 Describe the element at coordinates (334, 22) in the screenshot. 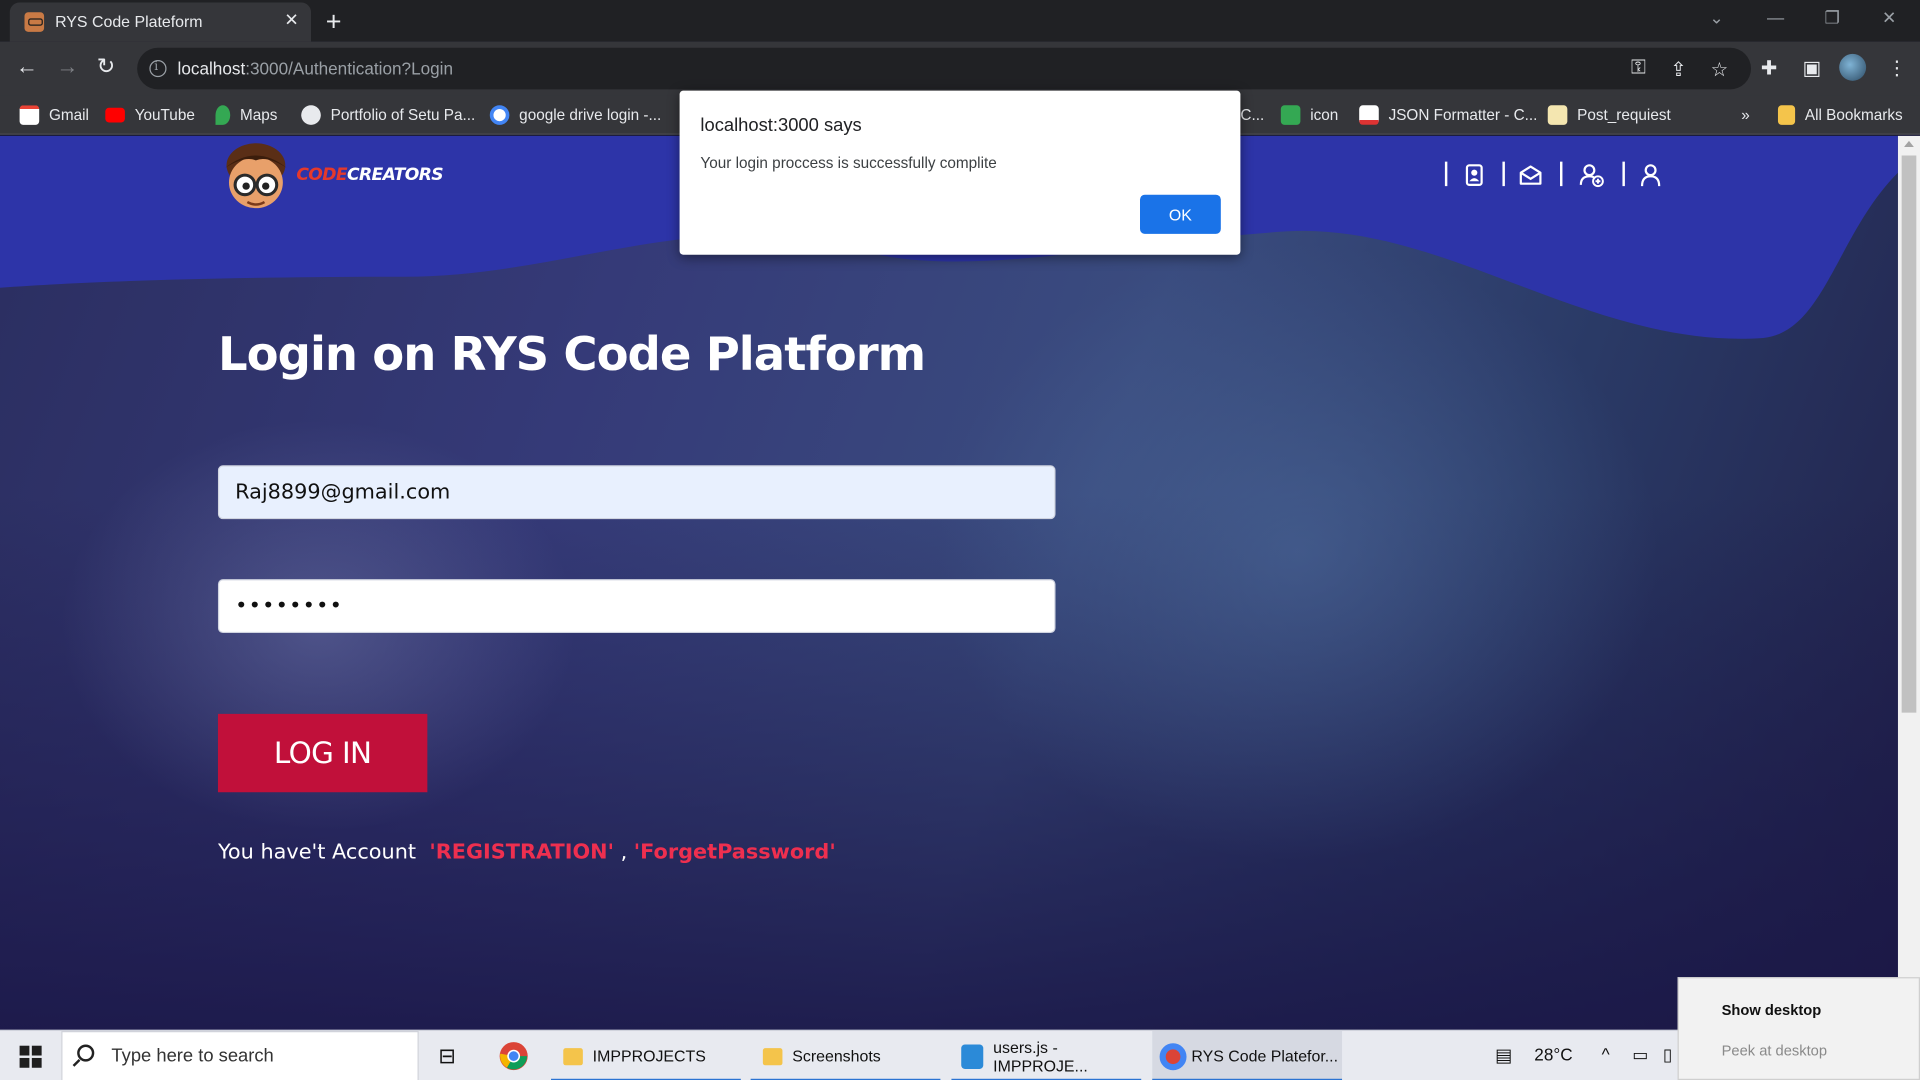

I see `new-tab-icon: +` at that location.